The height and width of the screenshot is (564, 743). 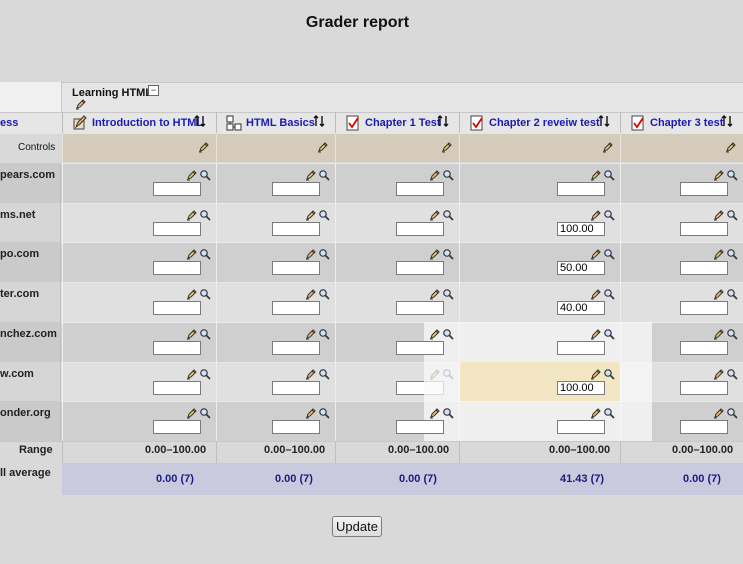 What do you see at coordinates (147, 123) in the screenshot?
I see `grade-item-link: Introduction to HTML` at bounding box center [147, 123].